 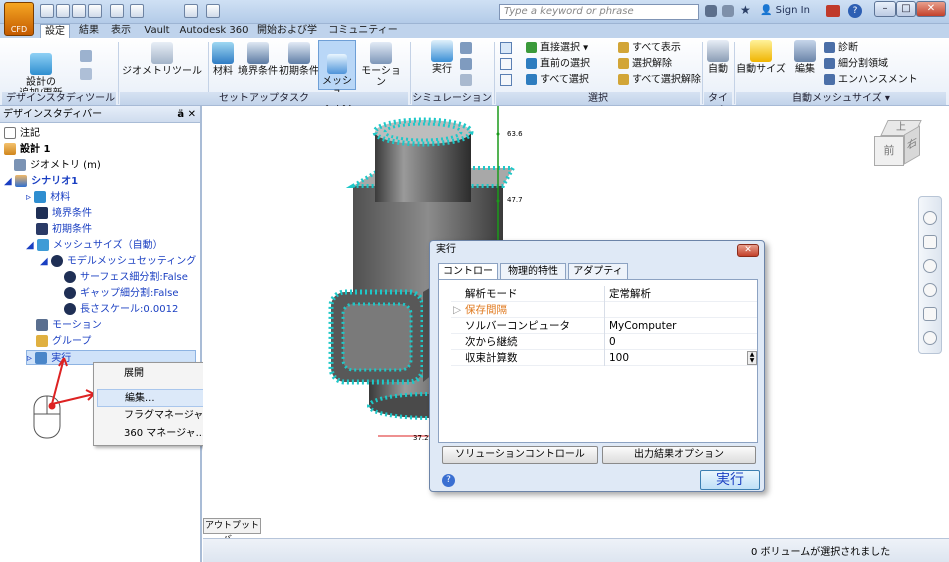 What do you see at coordinates (41, 181) in the screenshot?
I see `tree-scenario: ◢ シナリオ1` at bounding box center [41, 181].